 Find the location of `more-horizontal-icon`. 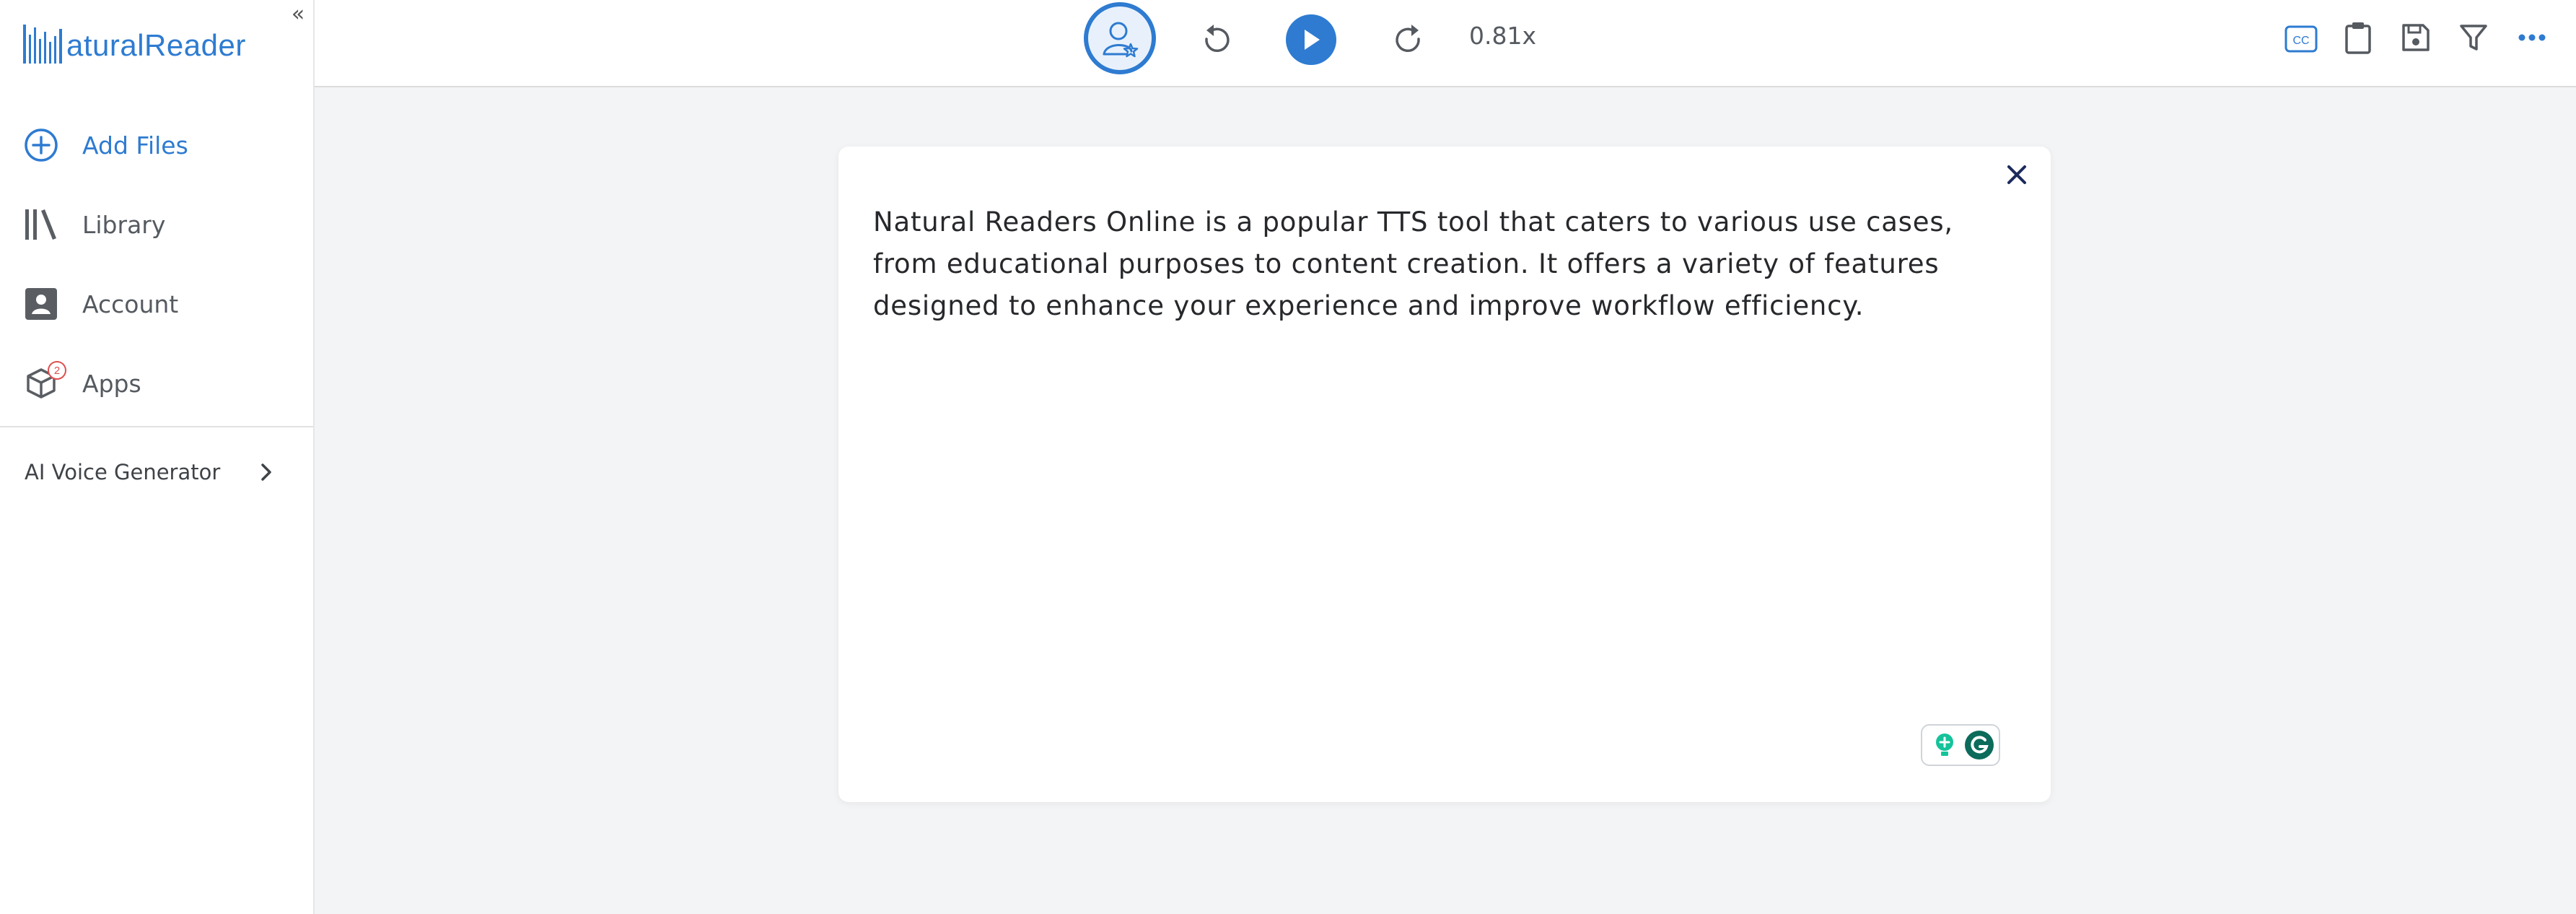

more-horizontal-icon is located at coordinates (2532, 37).